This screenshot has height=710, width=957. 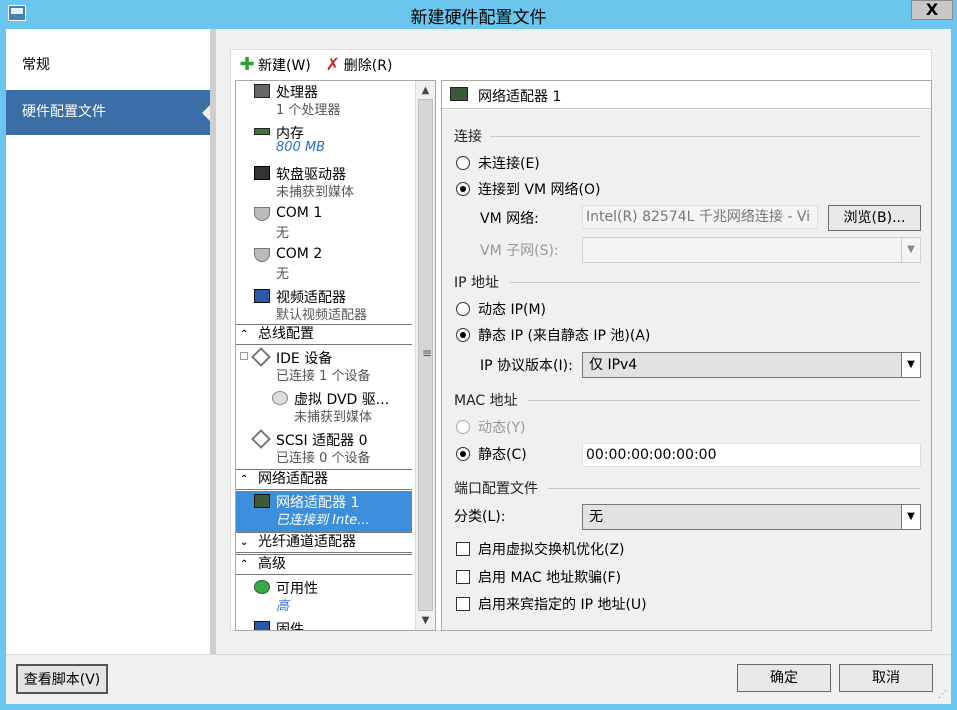 What do you see at coordinates (325, 597) in the screenshot?
I see `tree-item-availability: 可用性 高` at bounding box center [325, 597].